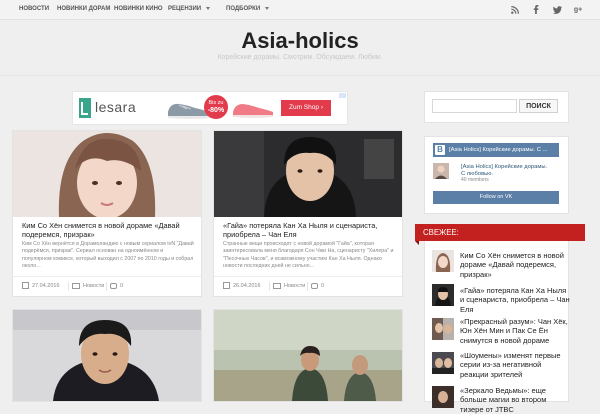 The image size is (600, 414). Describe the element at coordinates (515, 9) in the screenshot. I see `rss-icon` at that location.